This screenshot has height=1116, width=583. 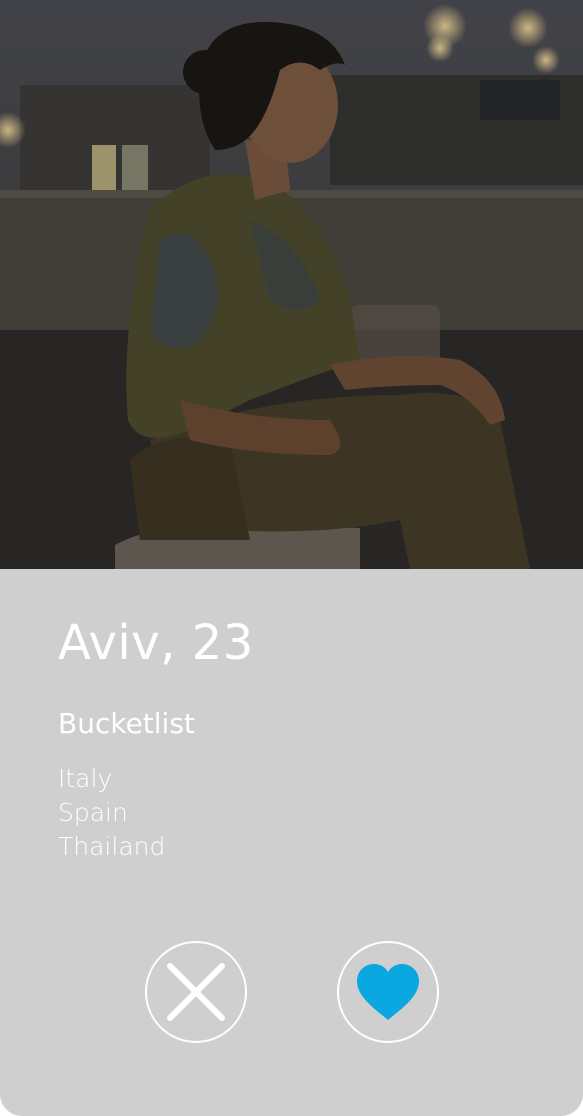 I want to click on close-icon, so click(x=196, y=992).